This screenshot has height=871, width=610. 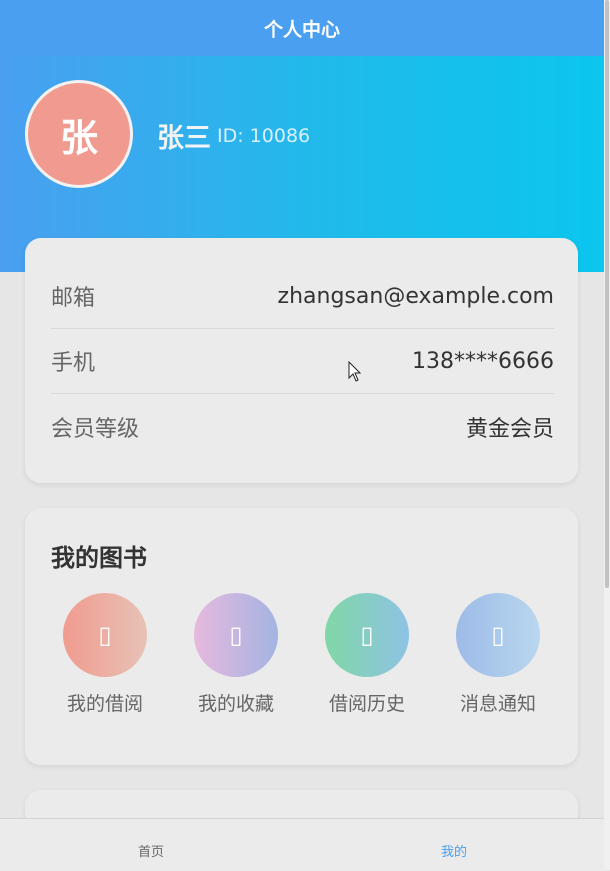 I want to click on my-favorites-button: ▯ 我的收藏, so click(x=236, y=658).